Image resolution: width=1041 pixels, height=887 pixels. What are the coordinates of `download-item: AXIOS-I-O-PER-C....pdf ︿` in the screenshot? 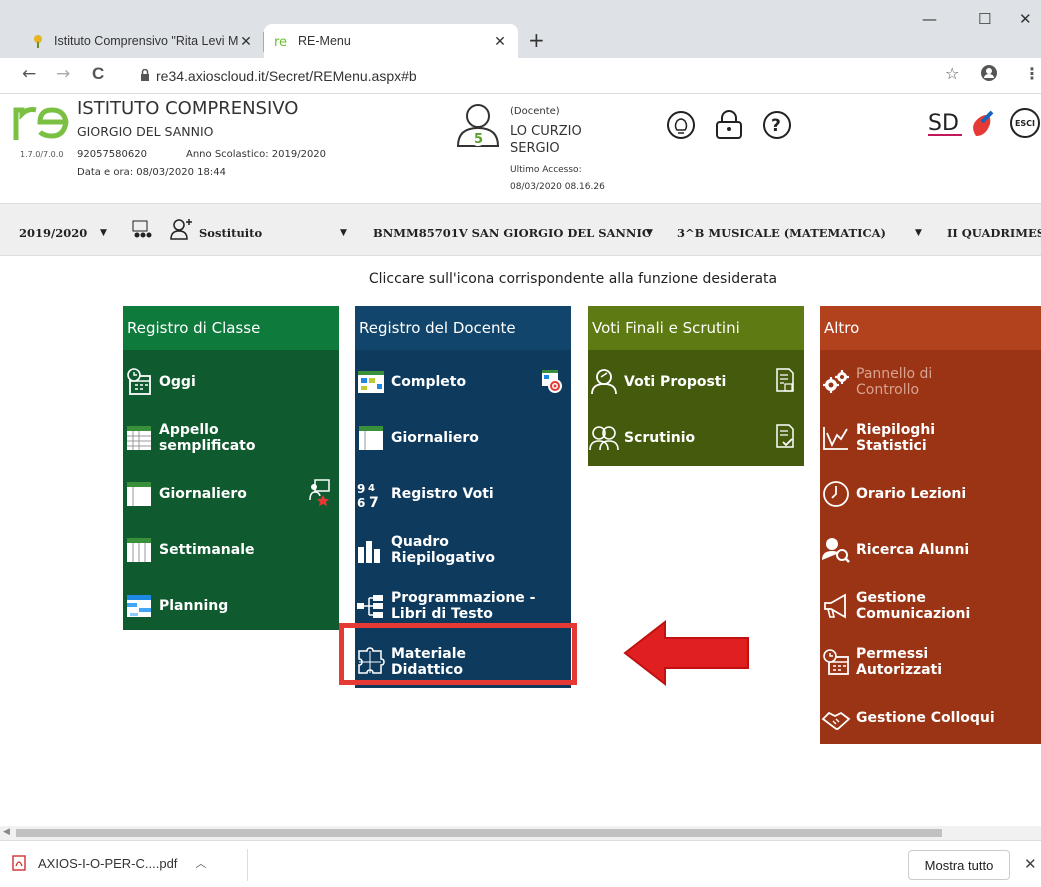 It's located at (109, 863).